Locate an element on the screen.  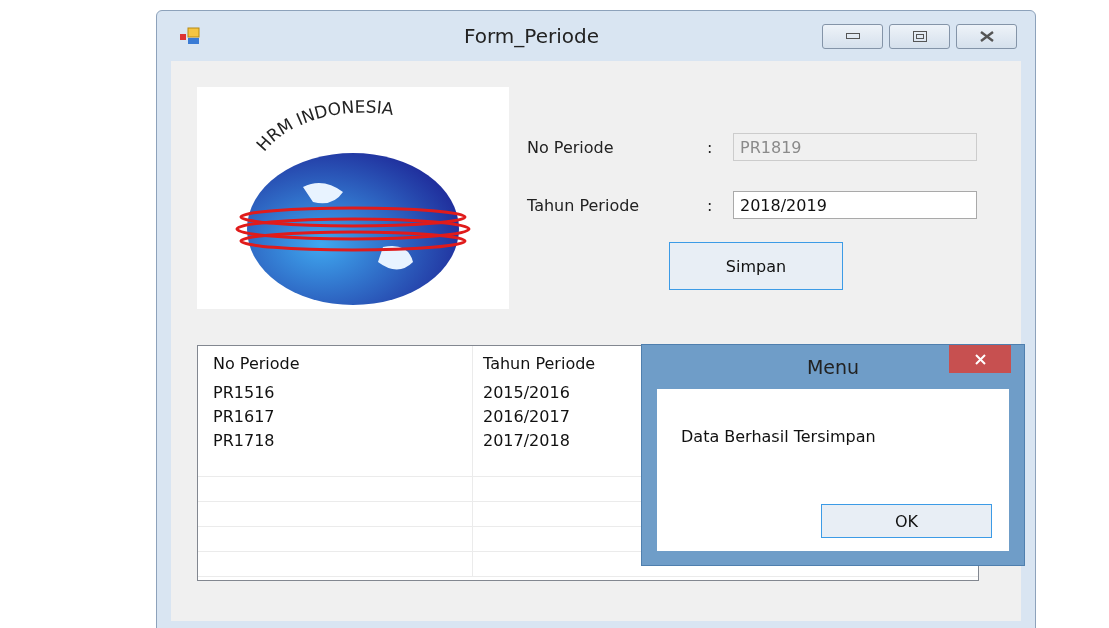
minimize-button is located at coordinates (852, 36).